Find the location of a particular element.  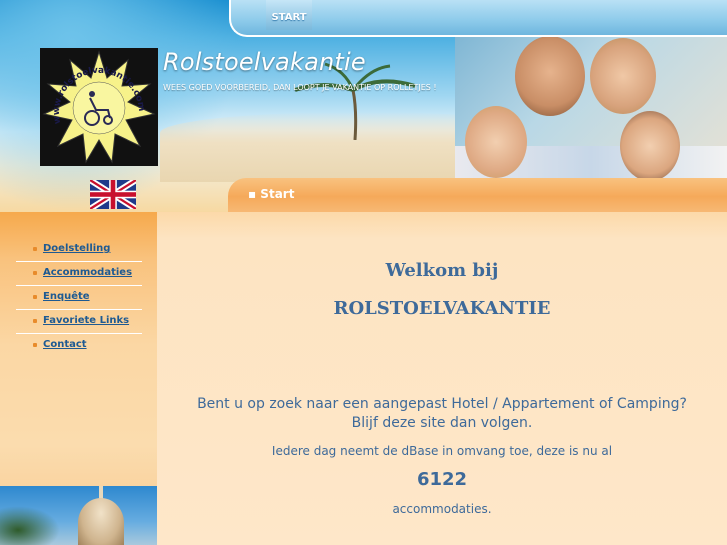

site-logo: www.rolstoelvakantie.com is located at coordinates (99, 107).